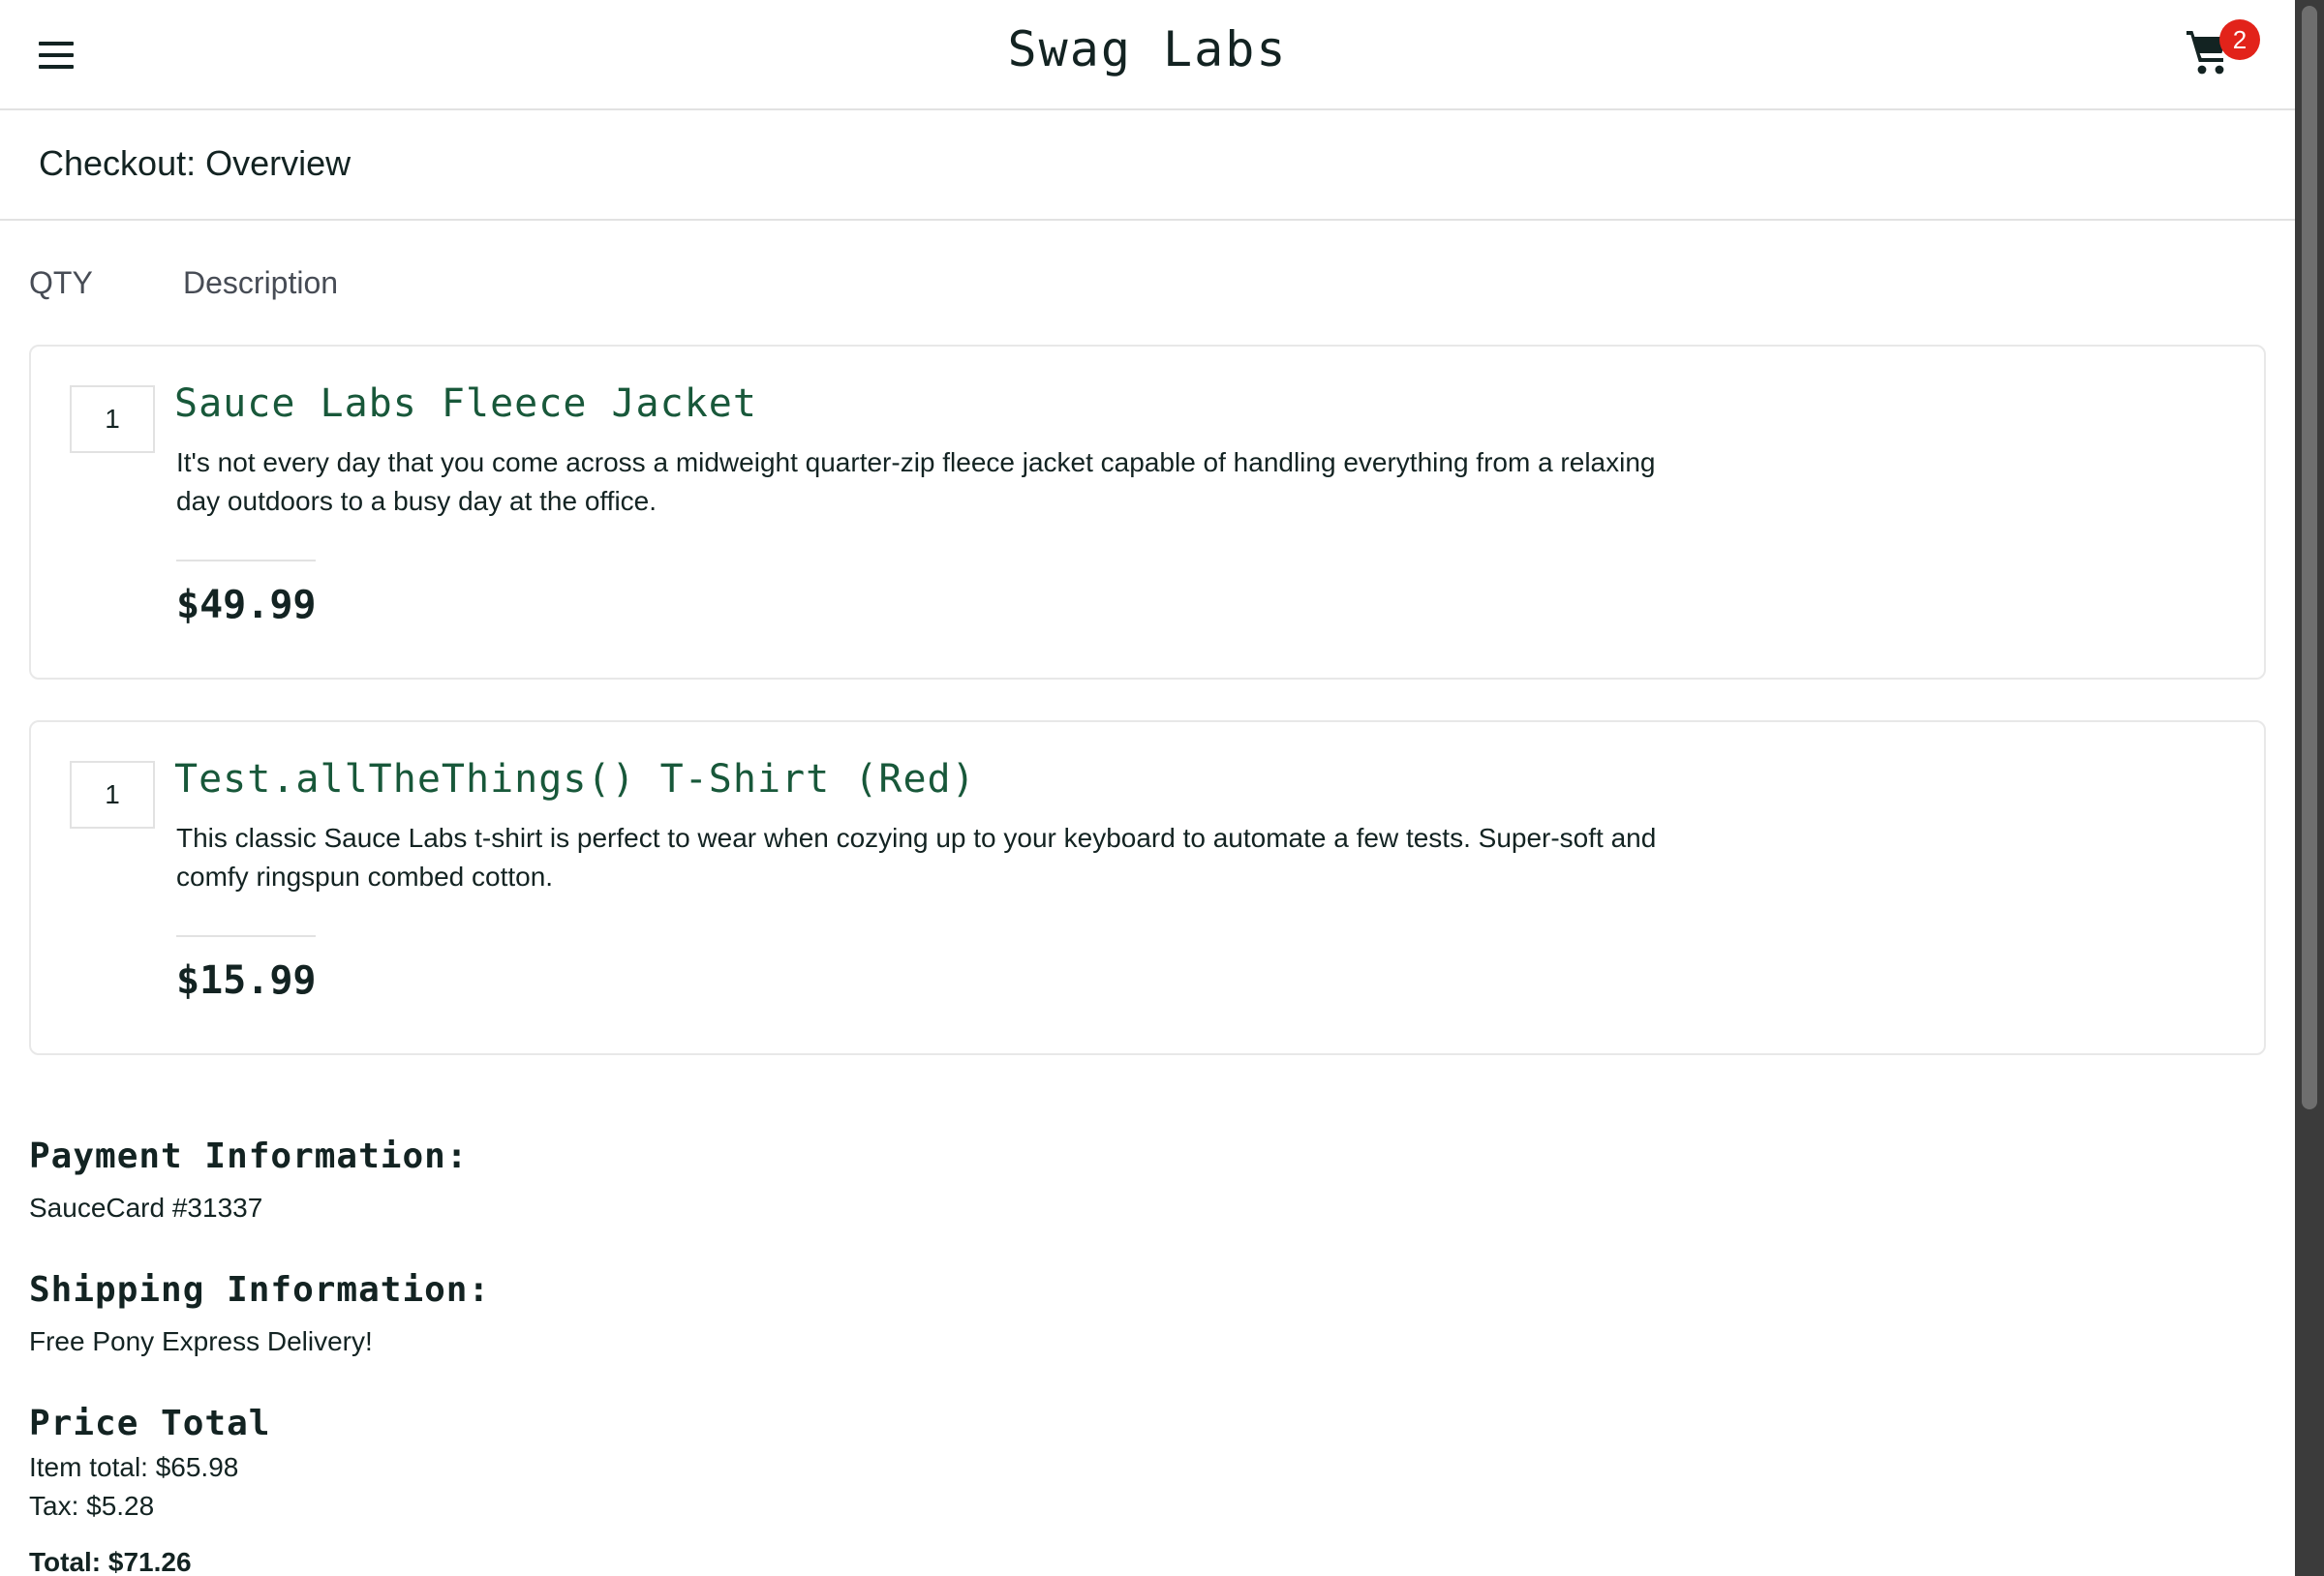 The height and width of the screenshot is (1576, 2324). What do you see at coordinates (2310, 557) in the screenshot?
I see `scrollbar-thumb` at bounding box center [2310, 557].